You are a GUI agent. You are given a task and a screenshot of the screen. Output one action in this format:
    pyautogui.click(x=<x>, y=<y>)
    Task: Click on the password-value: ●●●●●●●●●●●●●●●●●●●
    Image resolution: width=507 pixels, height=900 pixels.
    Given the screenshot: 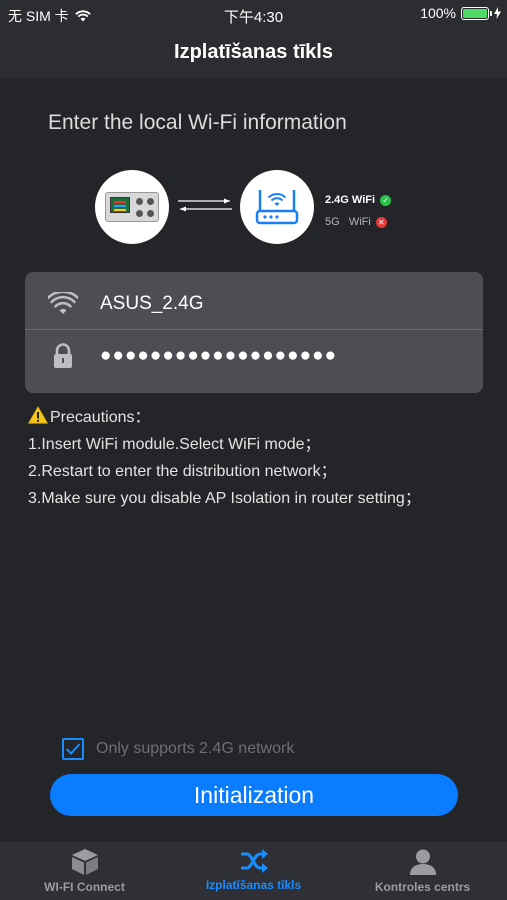 What is the action you would take?
    pyautogui.click(x=219, y=355)
    